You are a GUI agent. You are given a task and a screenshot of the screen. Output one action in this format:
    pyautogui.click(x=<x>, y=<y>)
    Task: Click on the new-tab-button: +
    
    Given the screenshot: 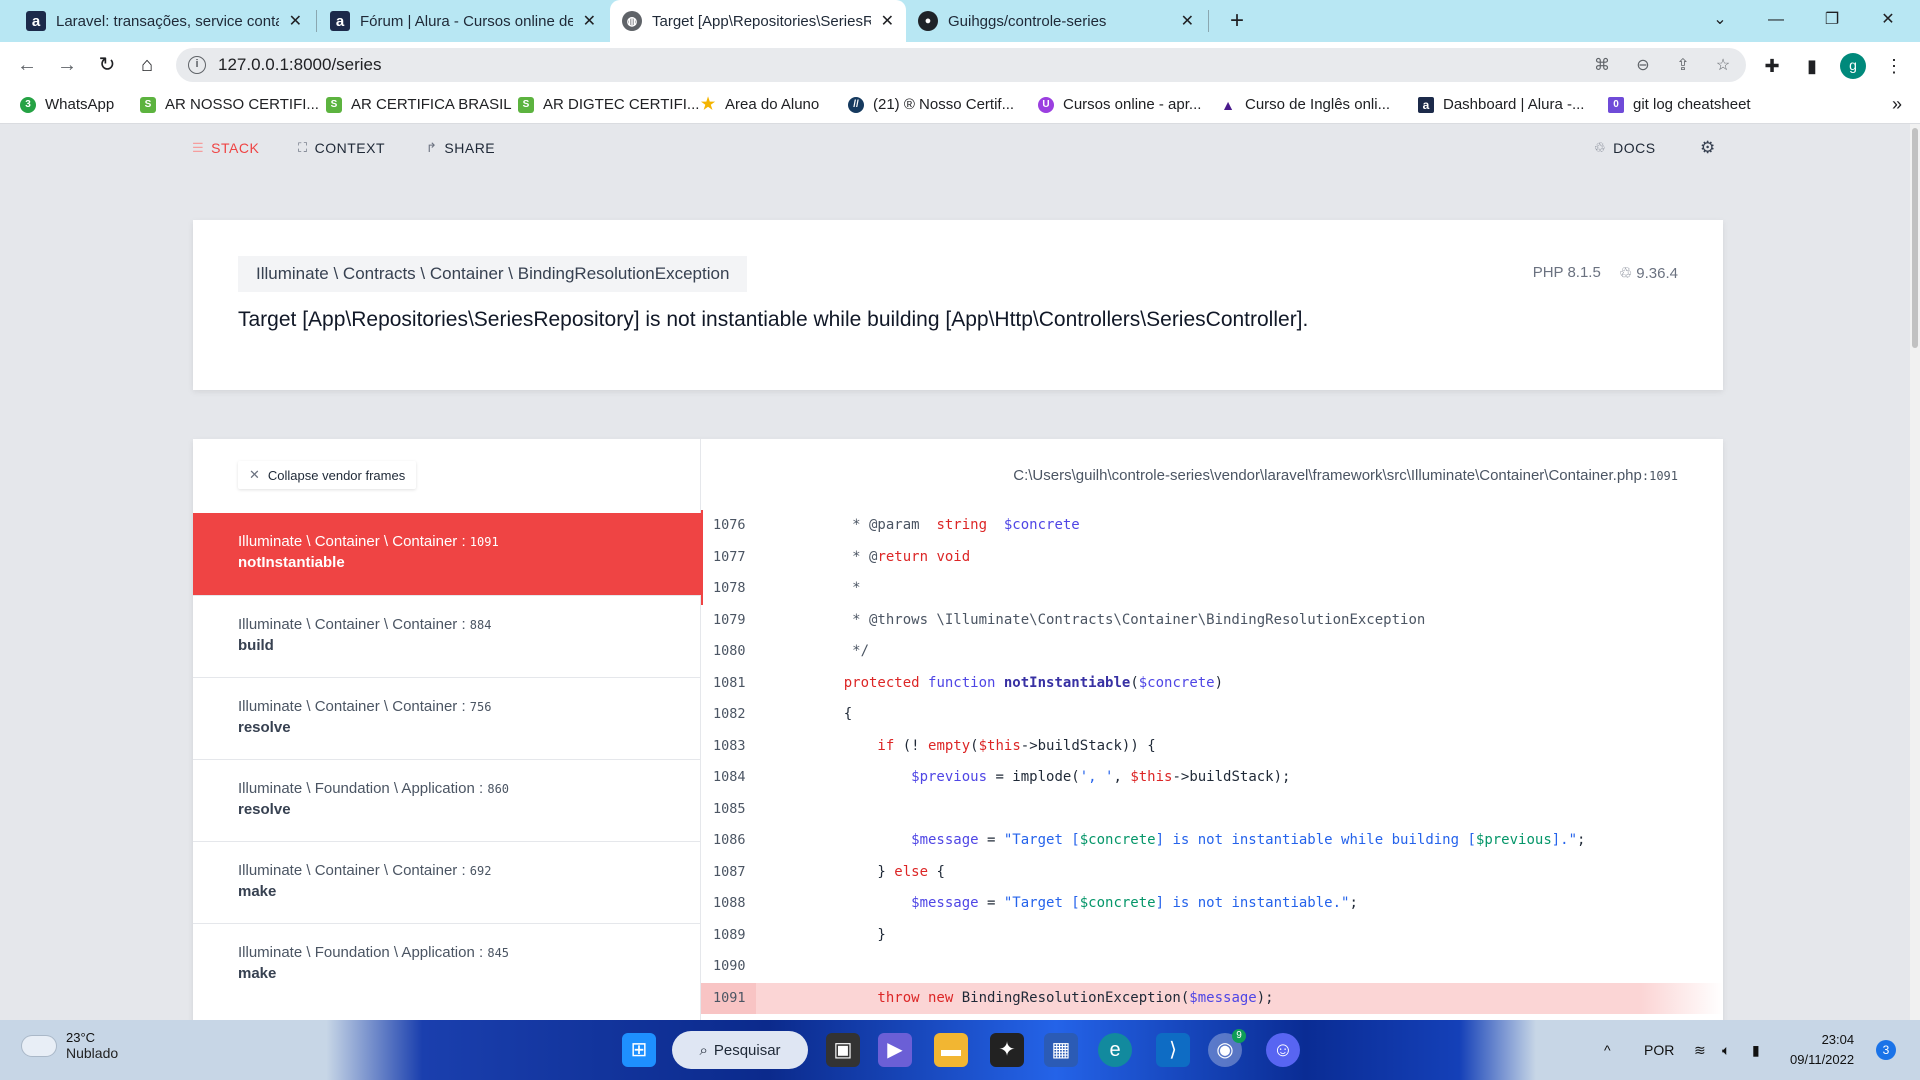 What is the action you would take?
    pyautogui.click(x=1237, y=21)
    